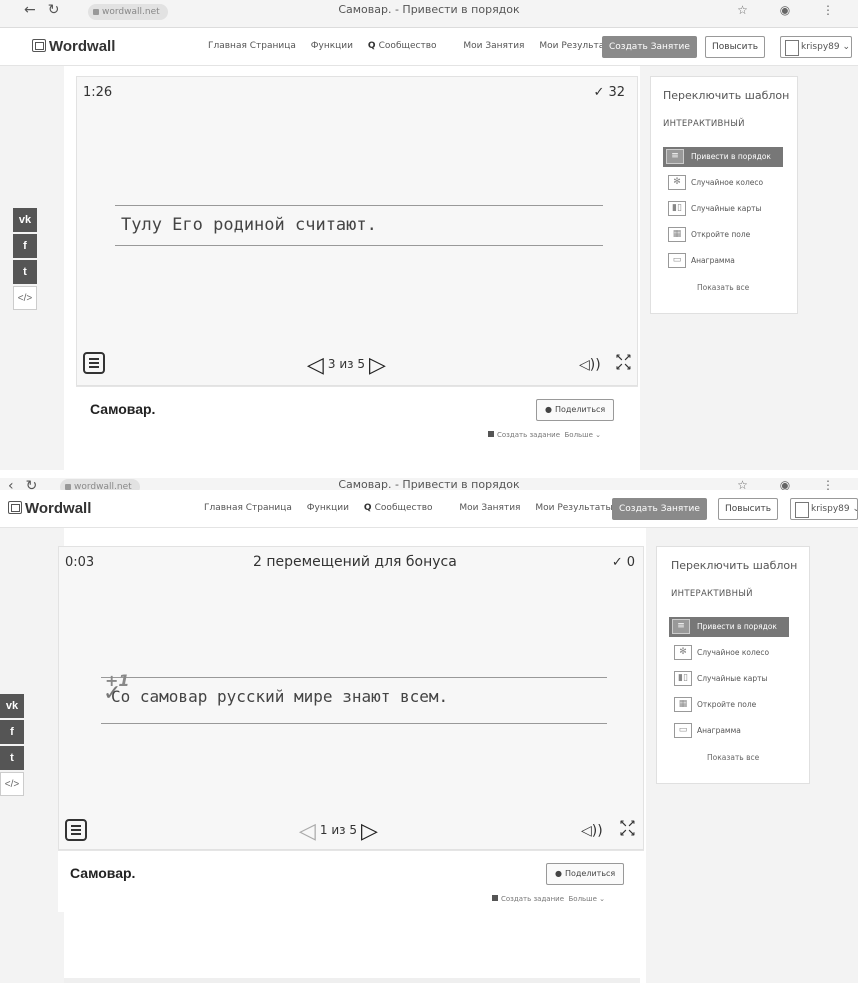 The image size is (858, 983). Describe the element at coordinates (846, 47) in the screenshot. I see `chevron-down-icon: ⌄` at that location.